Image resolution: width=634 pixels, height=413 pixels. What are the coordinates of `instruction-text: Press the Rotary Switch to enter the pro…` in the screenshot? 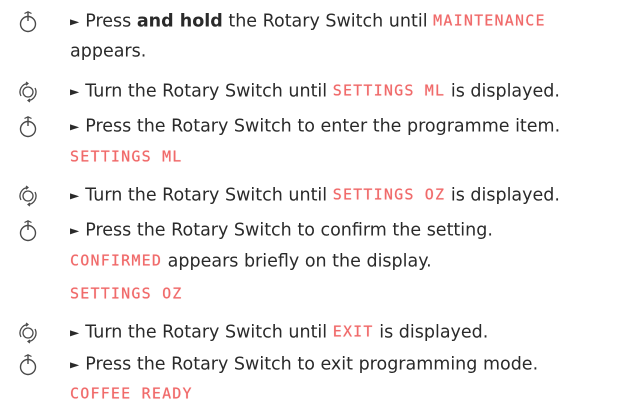 It's located at (323, 125).